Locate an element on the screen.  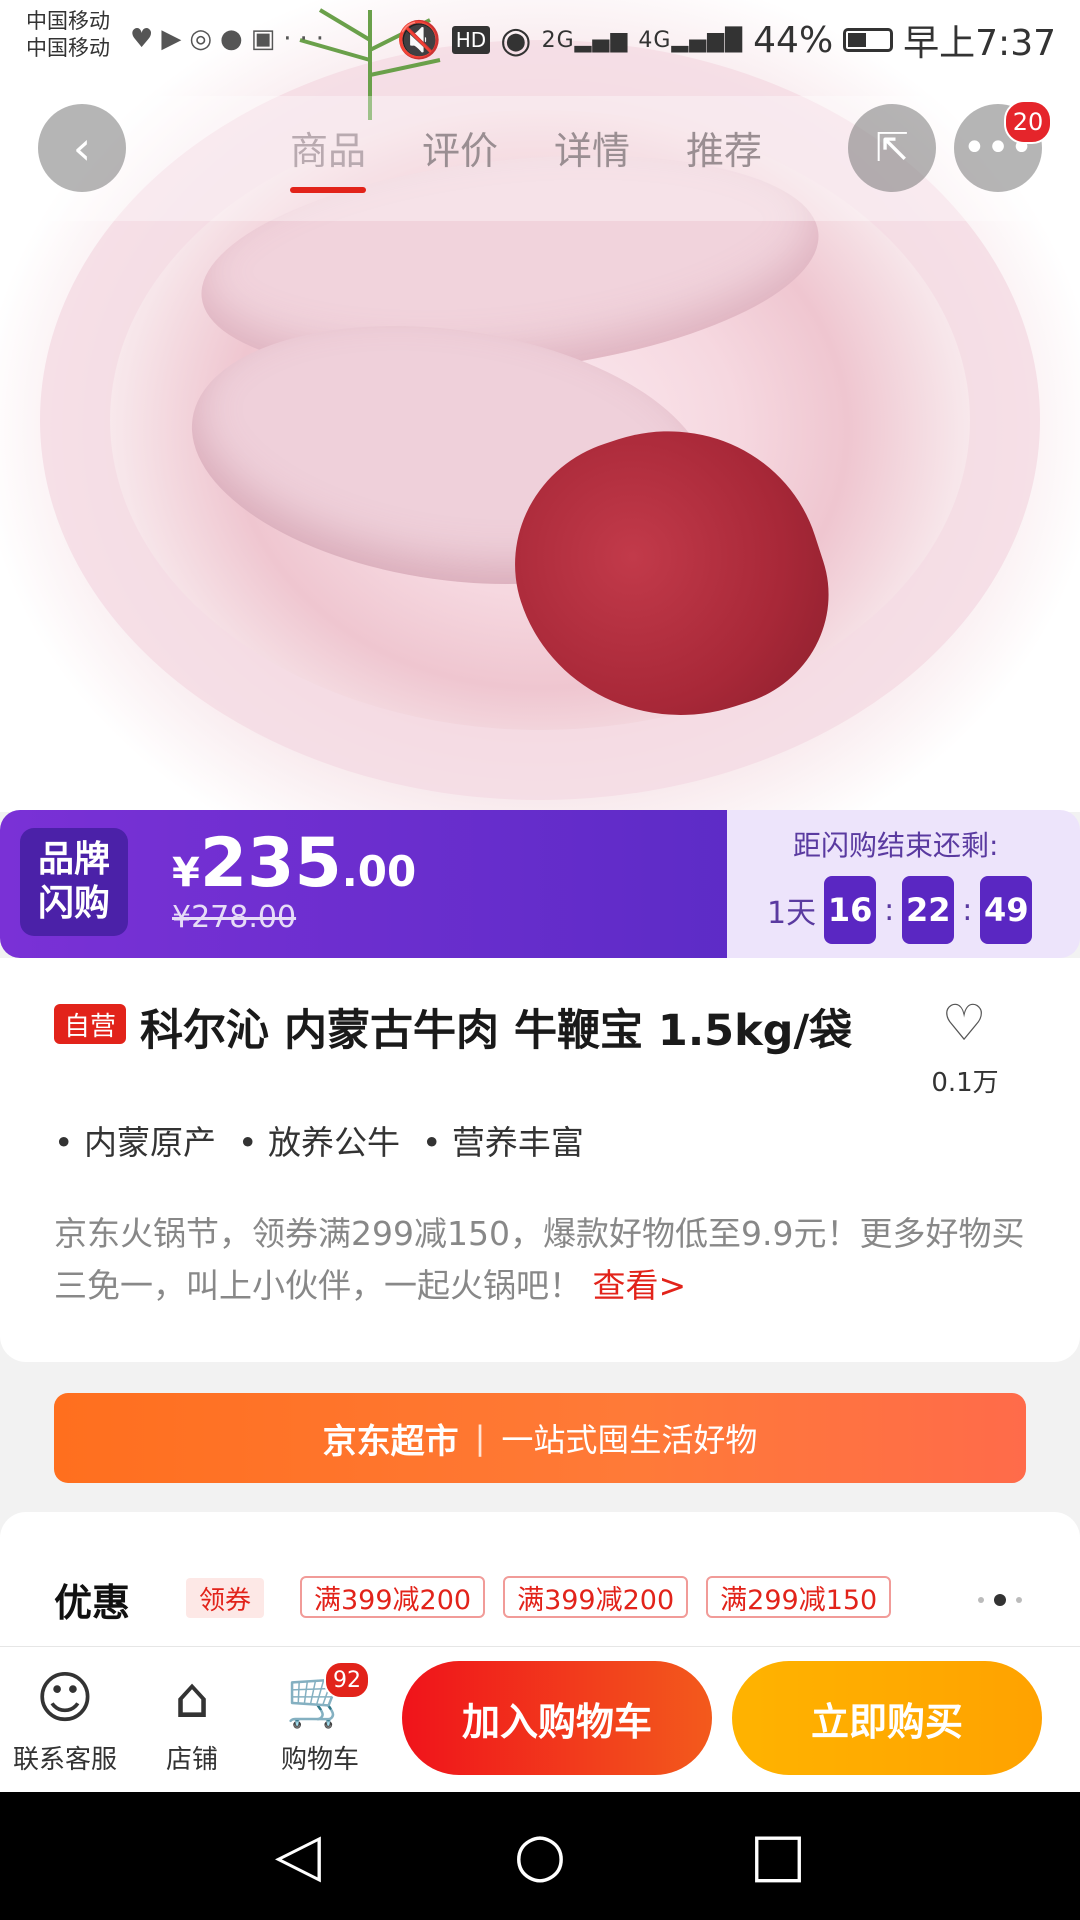
supermarket-slogan: 一站式囤生活好物 is located at coordinates (629, 1440).